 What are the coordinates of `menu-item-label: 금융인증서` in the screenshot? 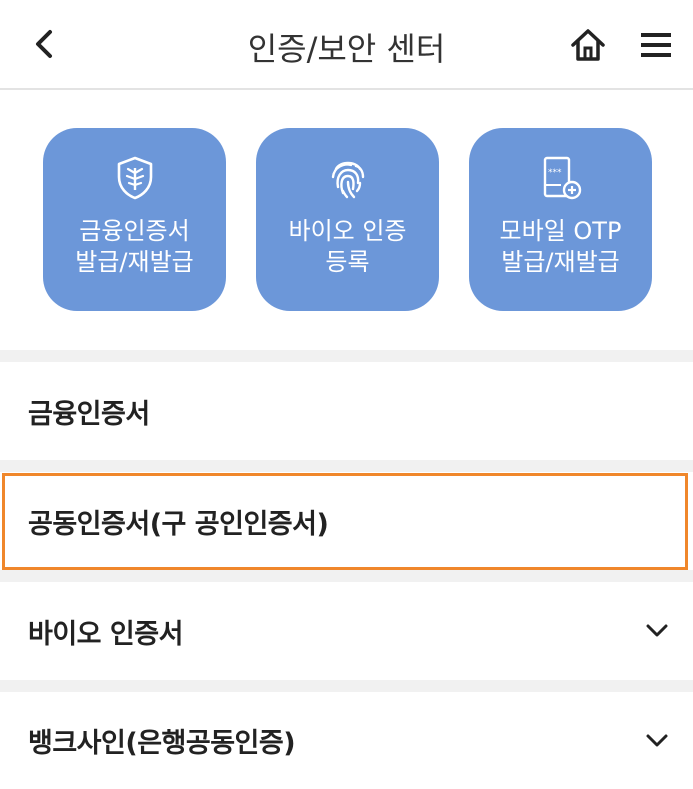 It's located at (89, 414).